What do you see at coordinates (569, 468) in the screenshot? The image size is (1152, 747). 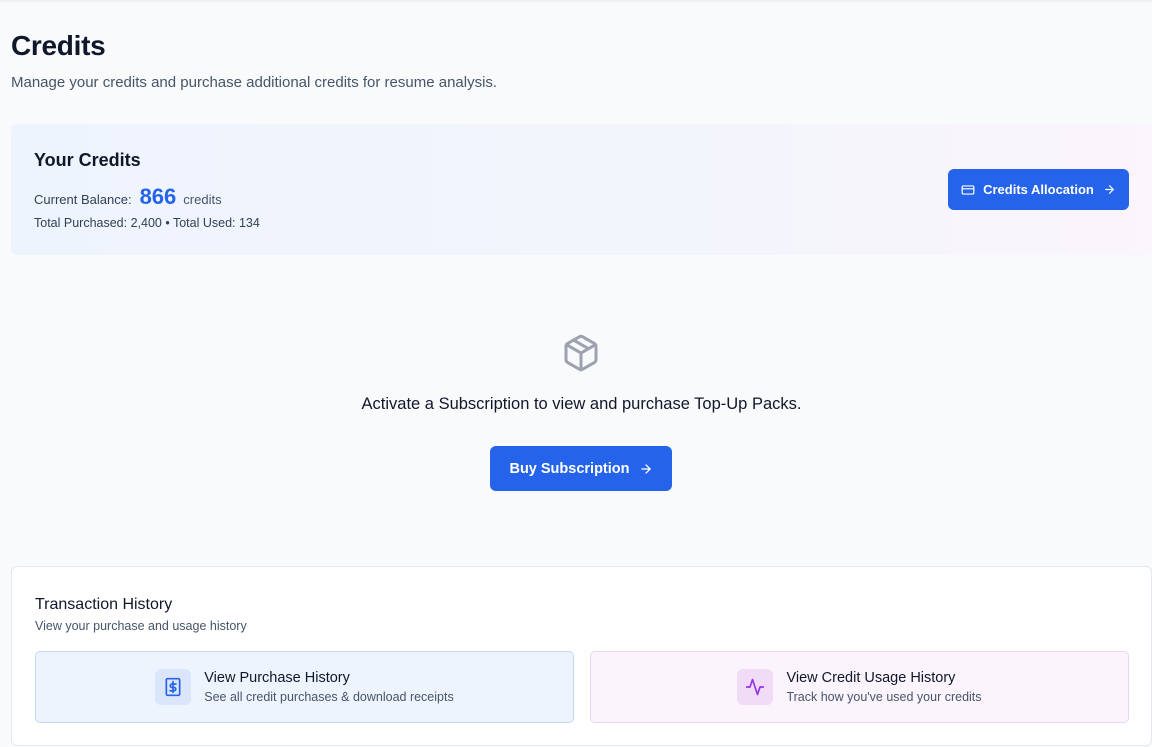 I see `buy-subscription-label: Buy Subscription` at bounding box center [569, 468].